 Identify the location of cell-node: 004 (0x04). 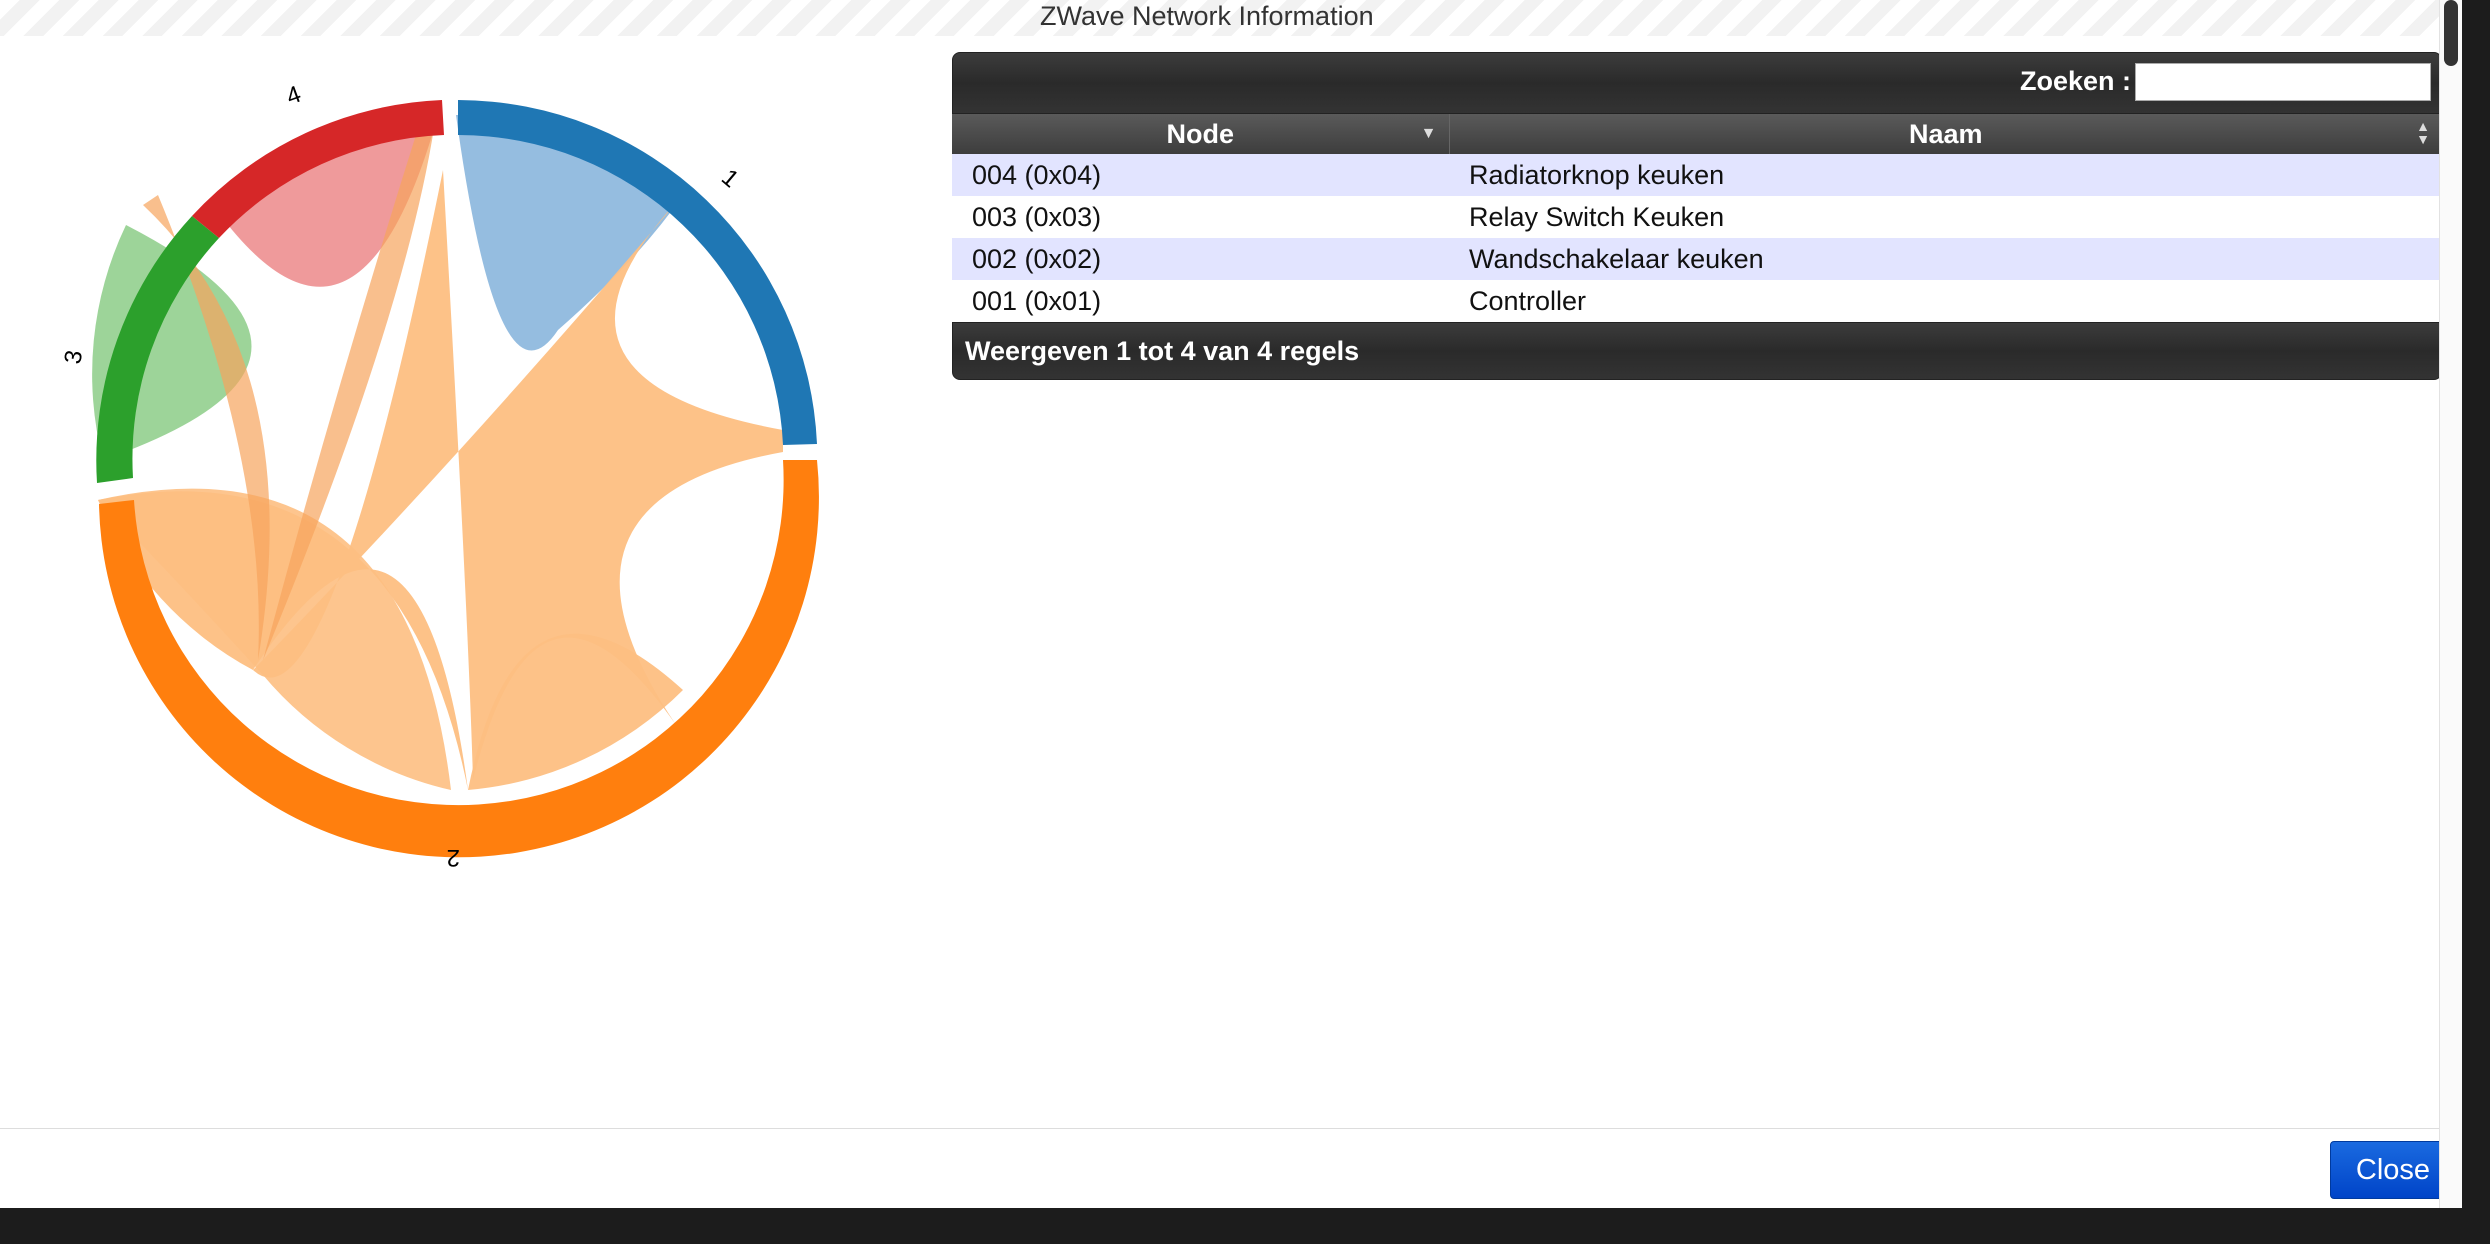
(1200, 175).